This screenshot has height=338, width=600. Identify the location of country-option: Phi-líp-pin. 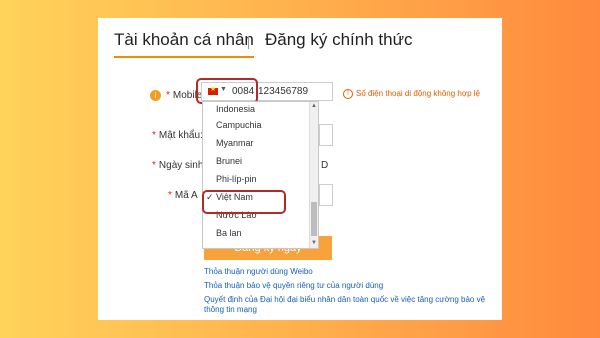
(256, 179).